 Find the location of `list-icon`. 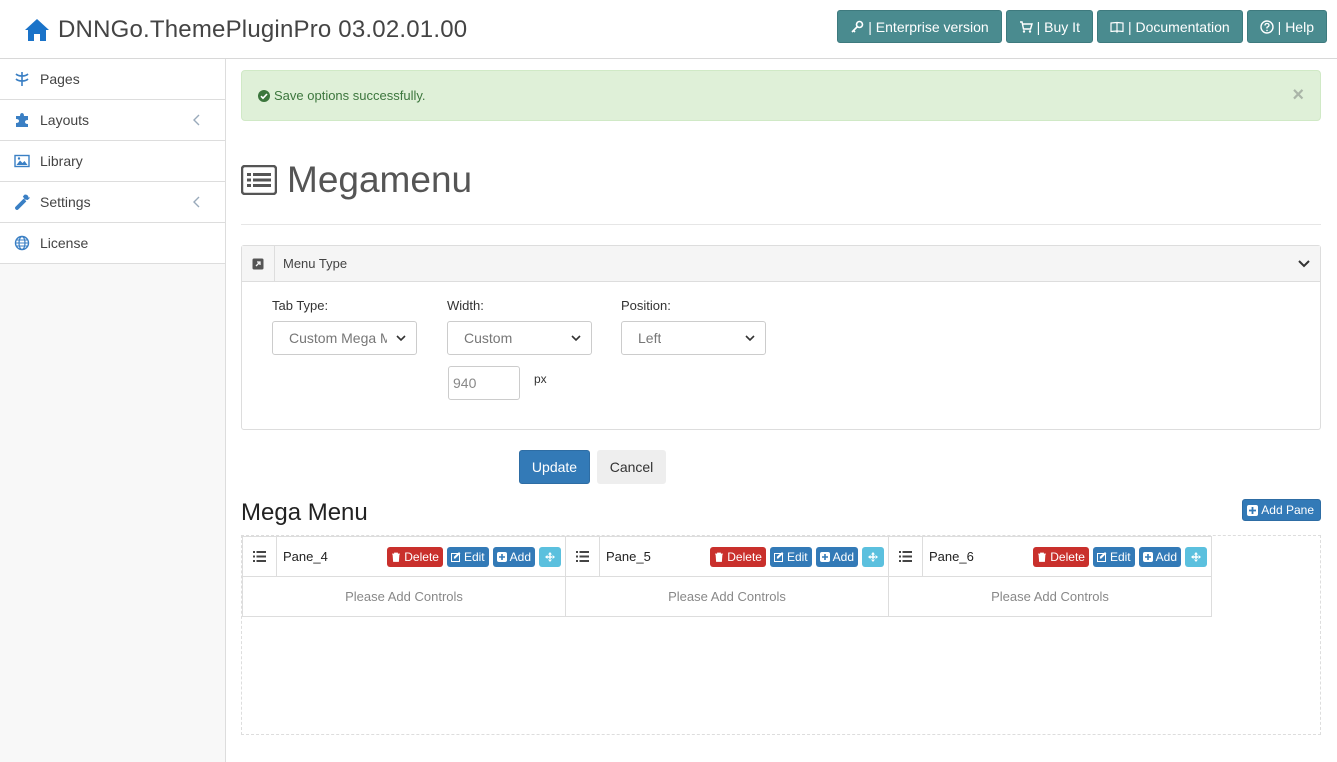

list-icon is located at coordinates (905, 556).